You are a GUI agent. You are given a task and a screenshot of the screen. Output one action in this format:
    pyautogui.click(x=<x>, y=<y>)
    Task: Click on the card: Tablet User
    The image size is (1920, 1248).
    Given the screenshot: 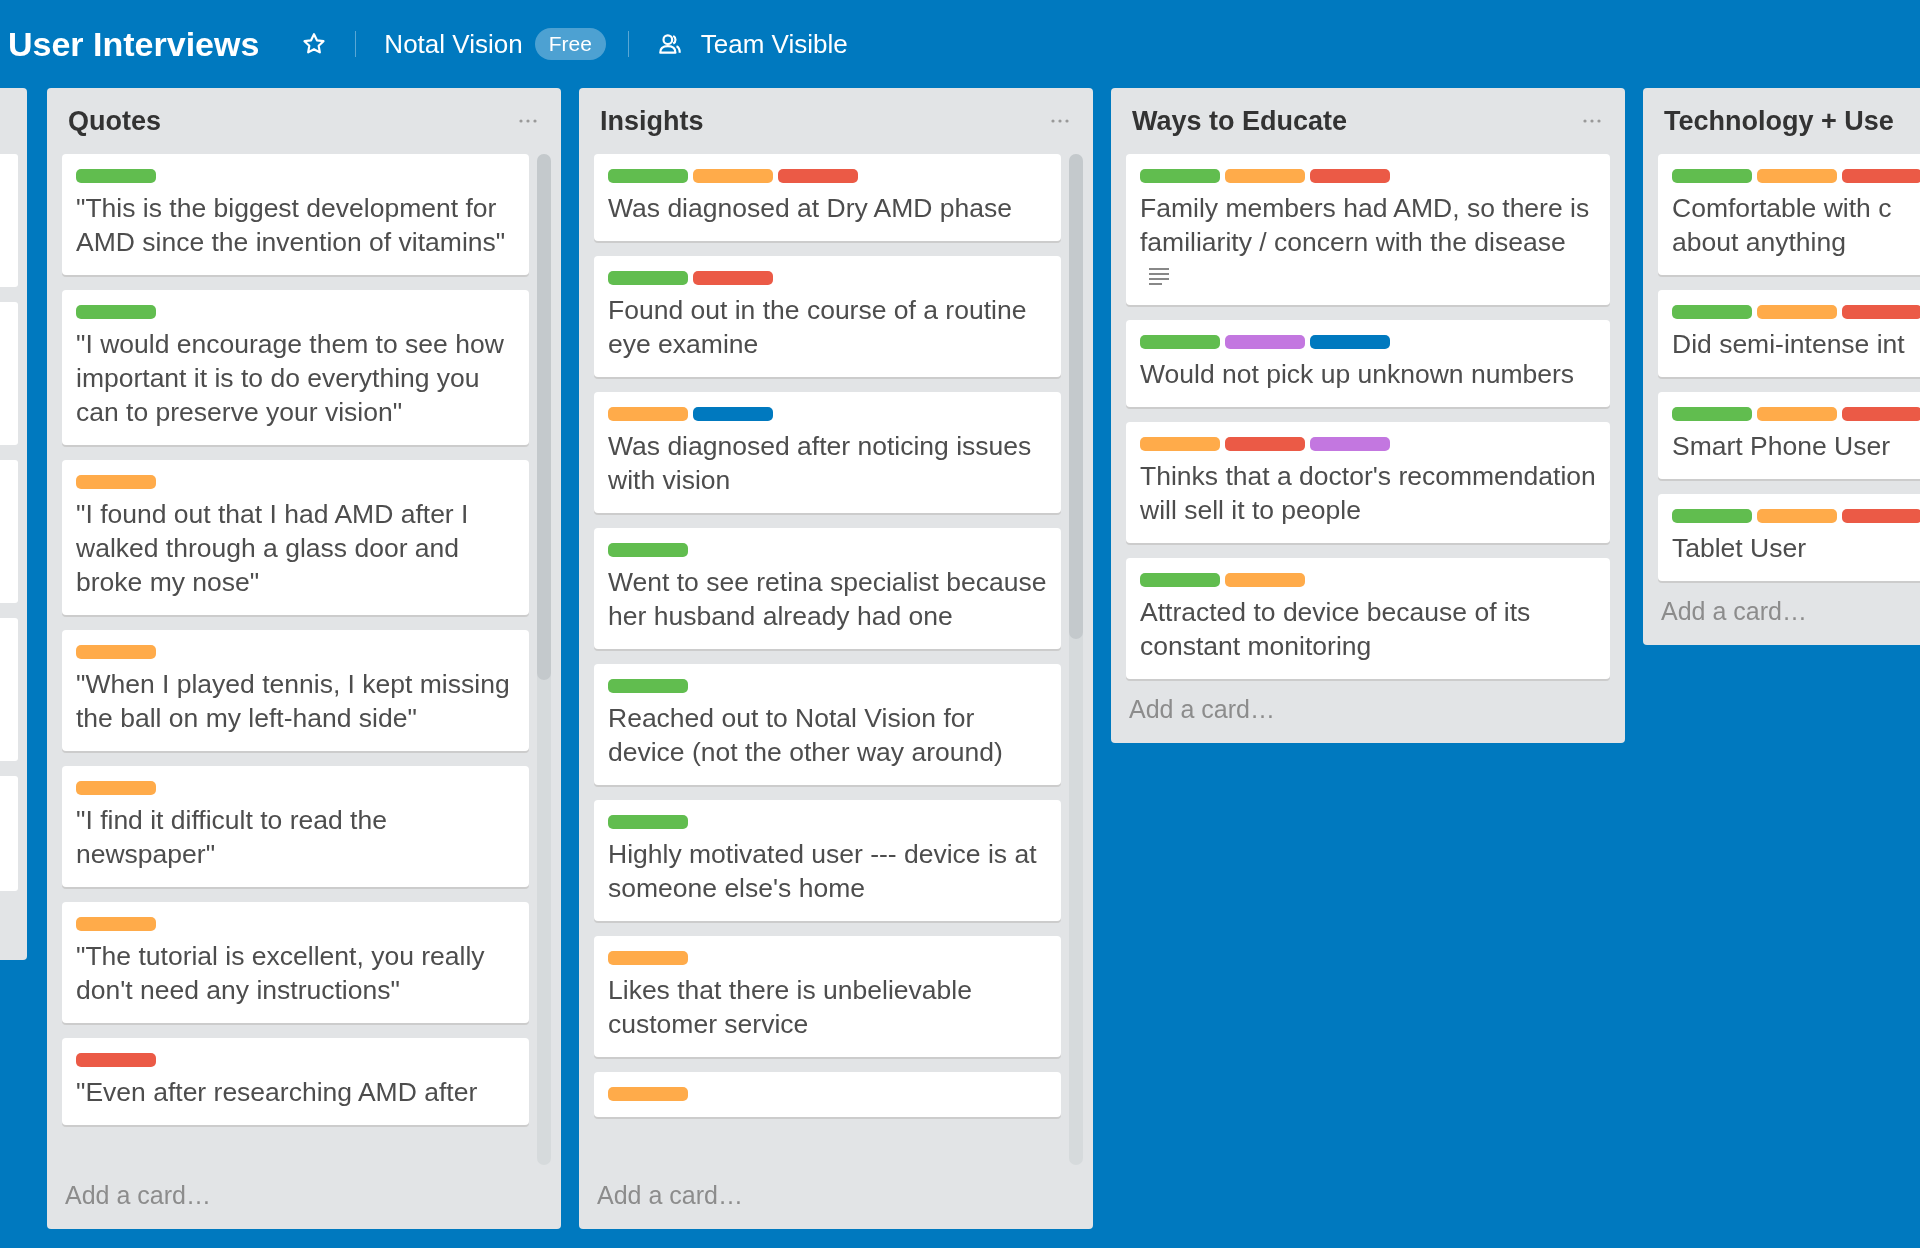 What is the action you would take?
    pyautogui.click(x=1789, y=537)
    